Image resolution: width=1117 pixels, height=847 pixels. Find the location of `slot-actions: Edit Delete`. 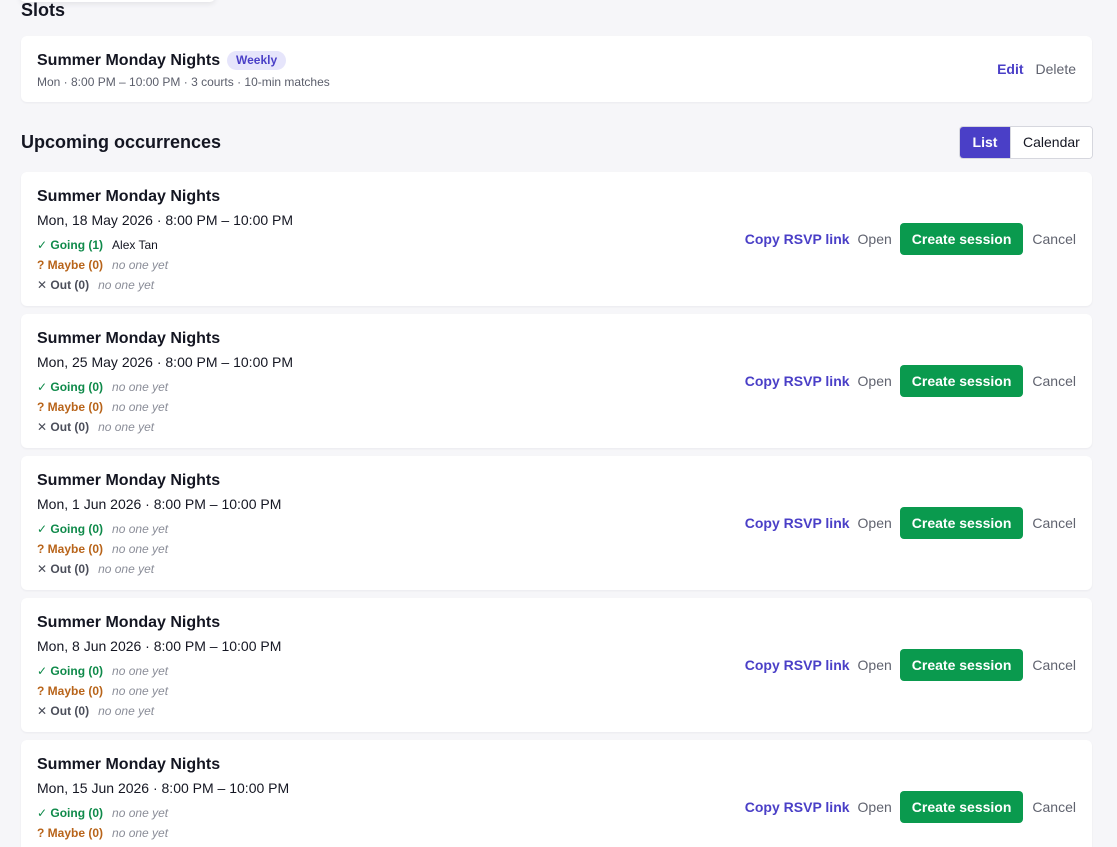

slot-actions: Edit Delete is located at coordinates (1036, 69).